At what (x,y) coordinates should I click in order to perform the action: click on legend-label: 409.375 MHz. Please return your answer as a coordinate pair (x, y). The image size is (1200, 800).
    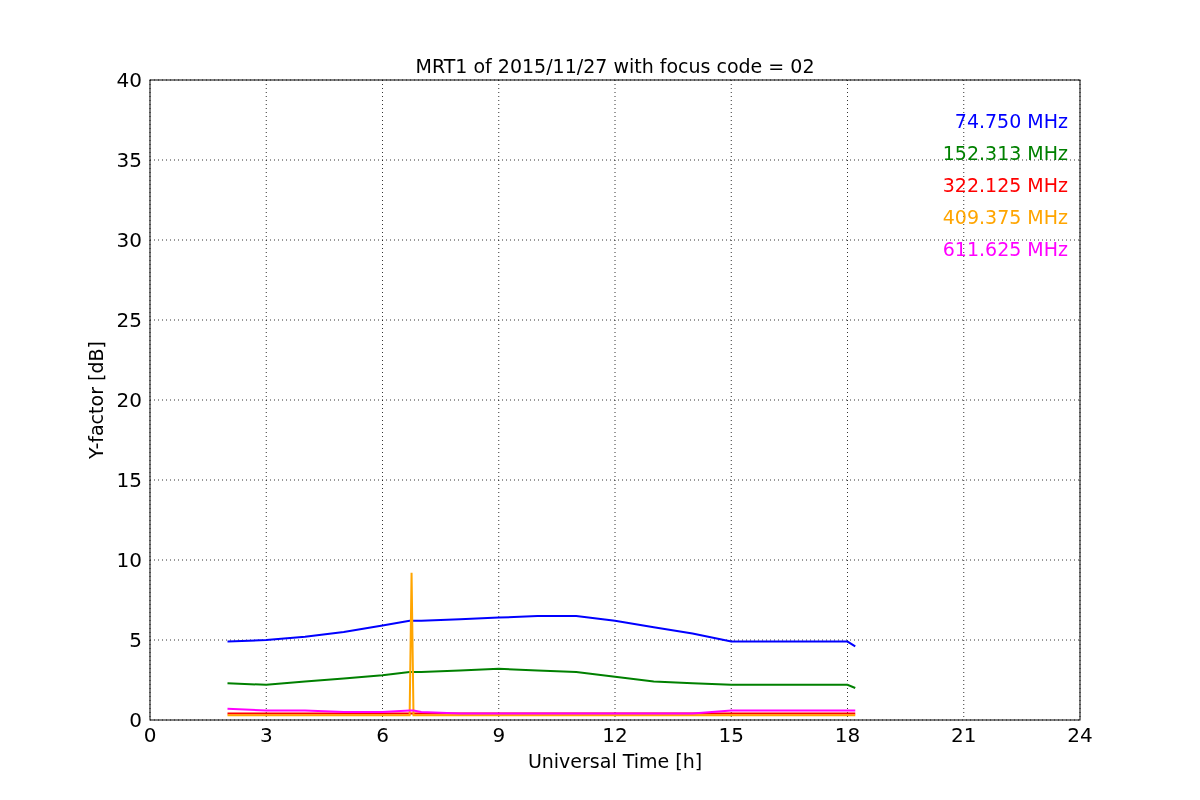
    Looking at the image, I should click on (1005, 217).